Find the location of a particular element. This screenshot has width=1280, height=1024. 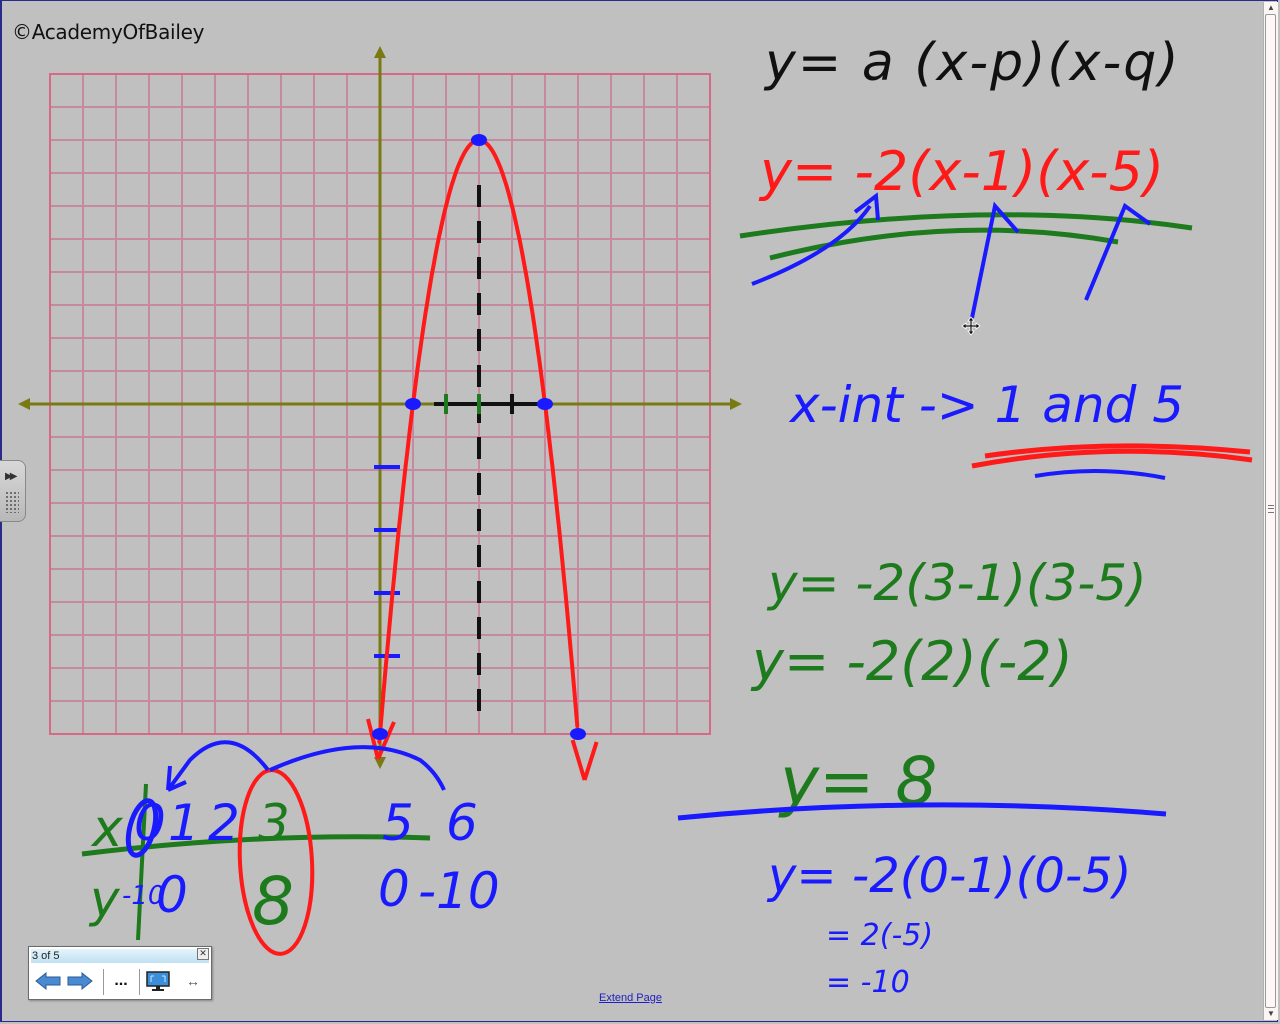

table-y-value: -10 is located at coordinates (459, 891).